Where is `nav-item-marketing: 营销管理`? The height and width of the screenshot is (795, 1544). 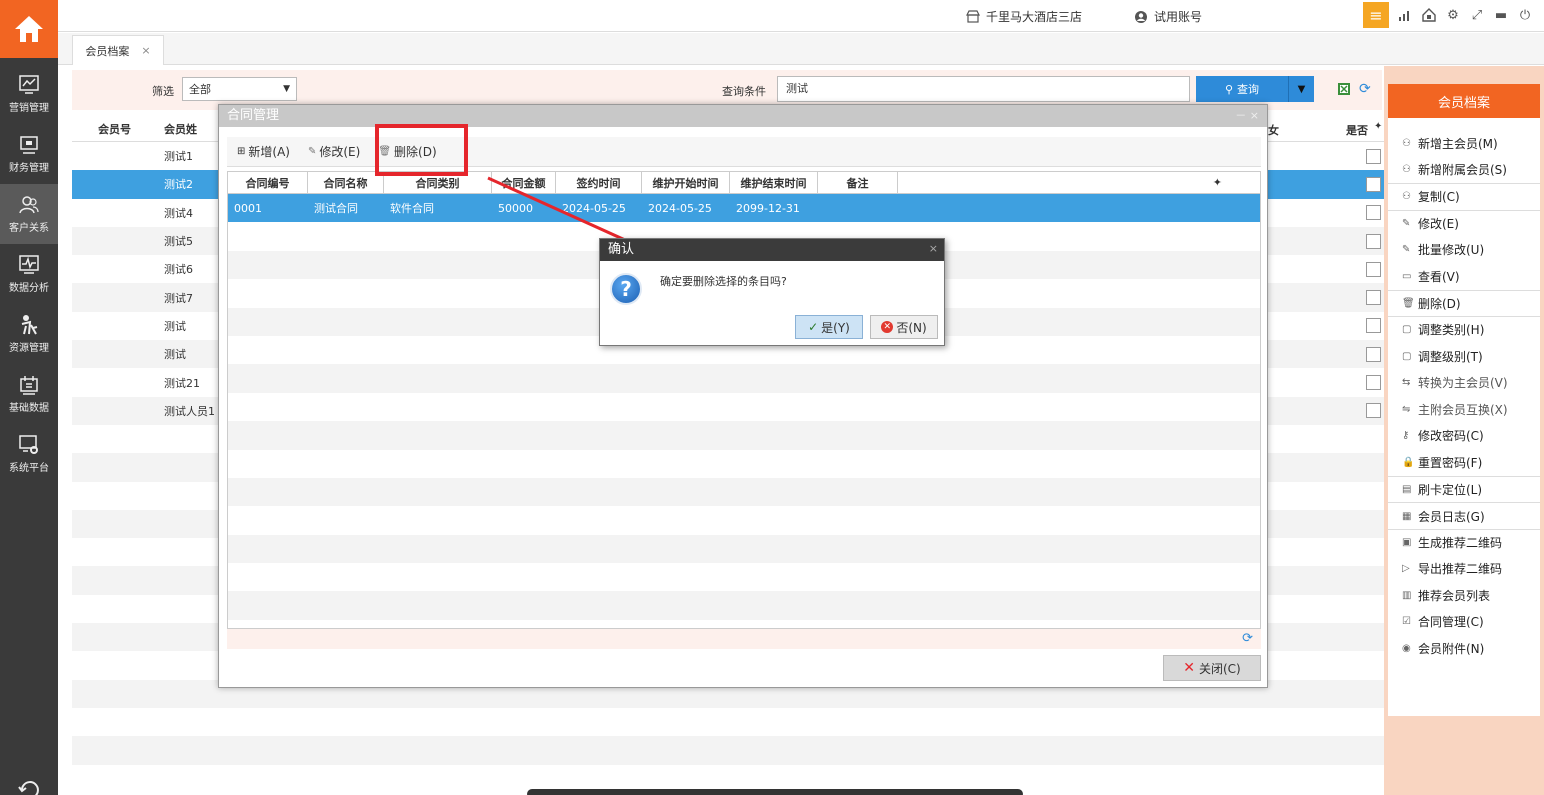
nav-item-marketing: 营销管理 is located at coordinates (29, 94).